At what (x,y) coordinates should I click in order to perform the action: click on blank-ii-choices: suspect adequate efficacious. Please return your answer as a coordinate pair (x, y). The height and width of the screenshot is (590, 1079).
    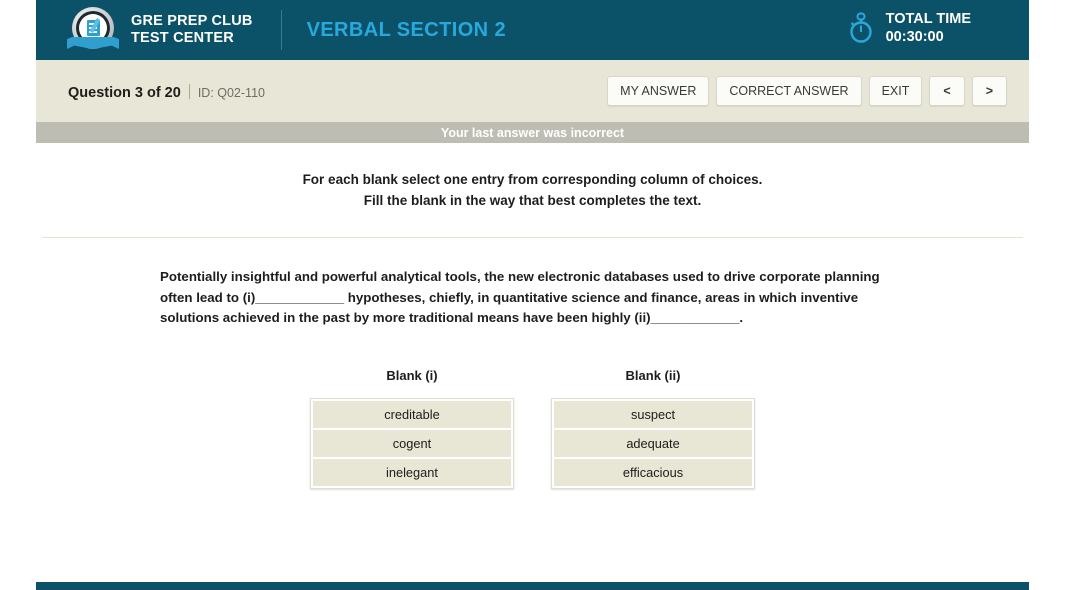
    Looking at the image, I should click on (653, 443).